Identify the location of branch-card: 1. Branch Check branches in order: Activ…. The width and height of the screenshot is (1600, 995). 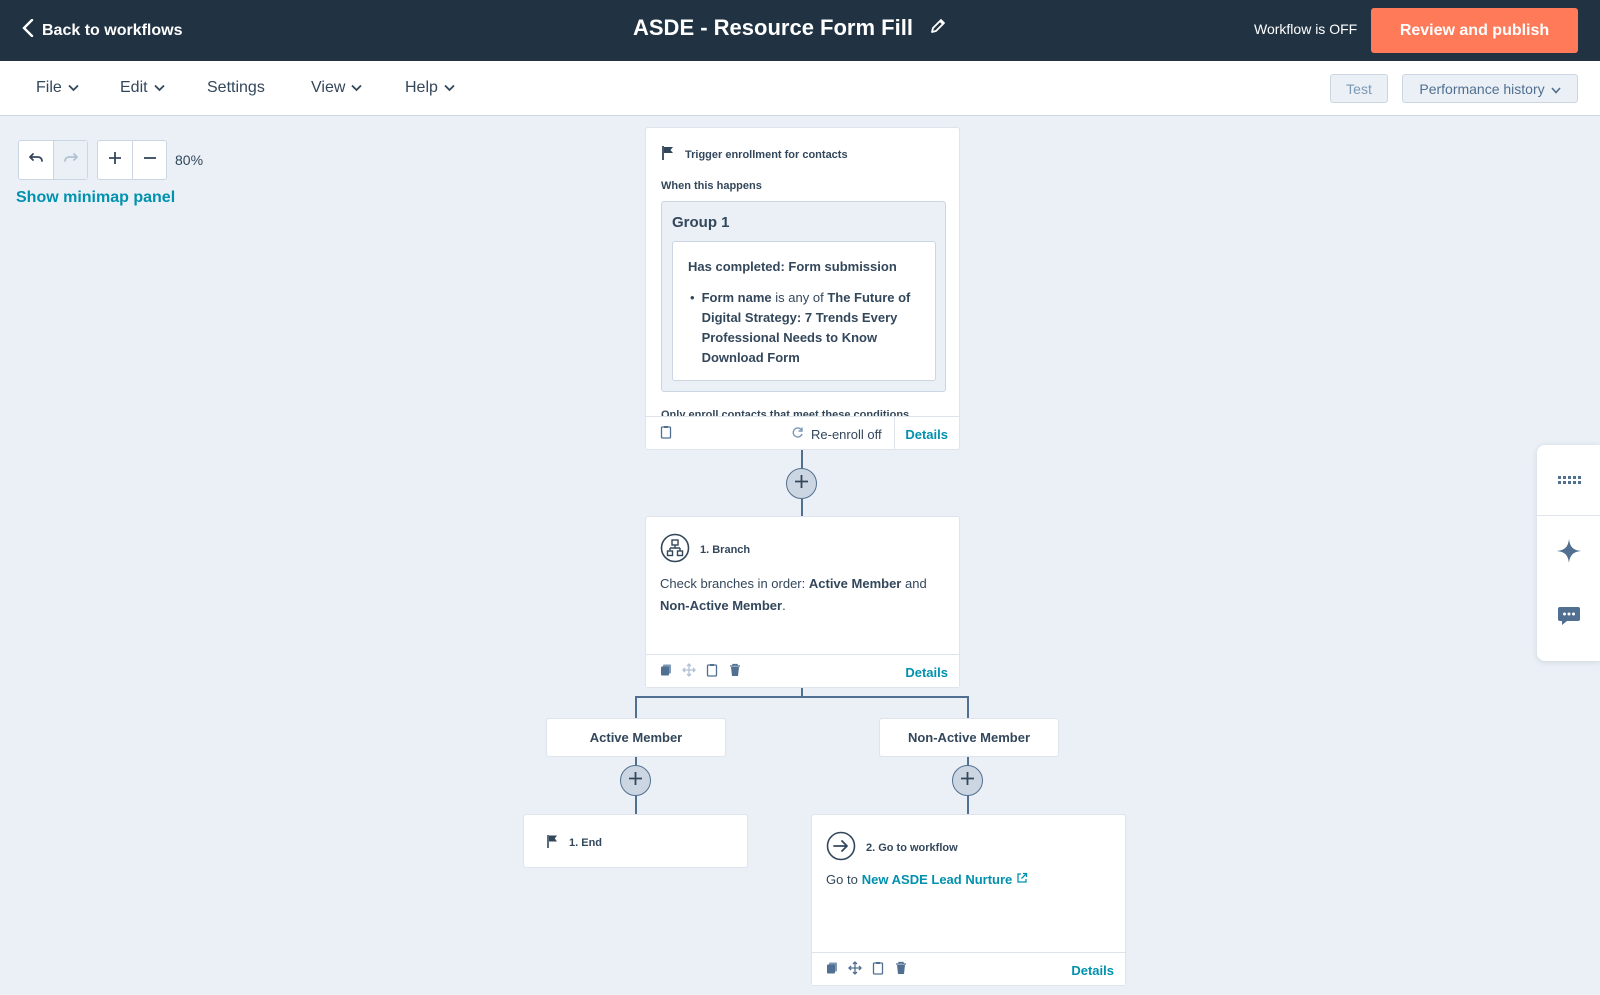
(802, 602).